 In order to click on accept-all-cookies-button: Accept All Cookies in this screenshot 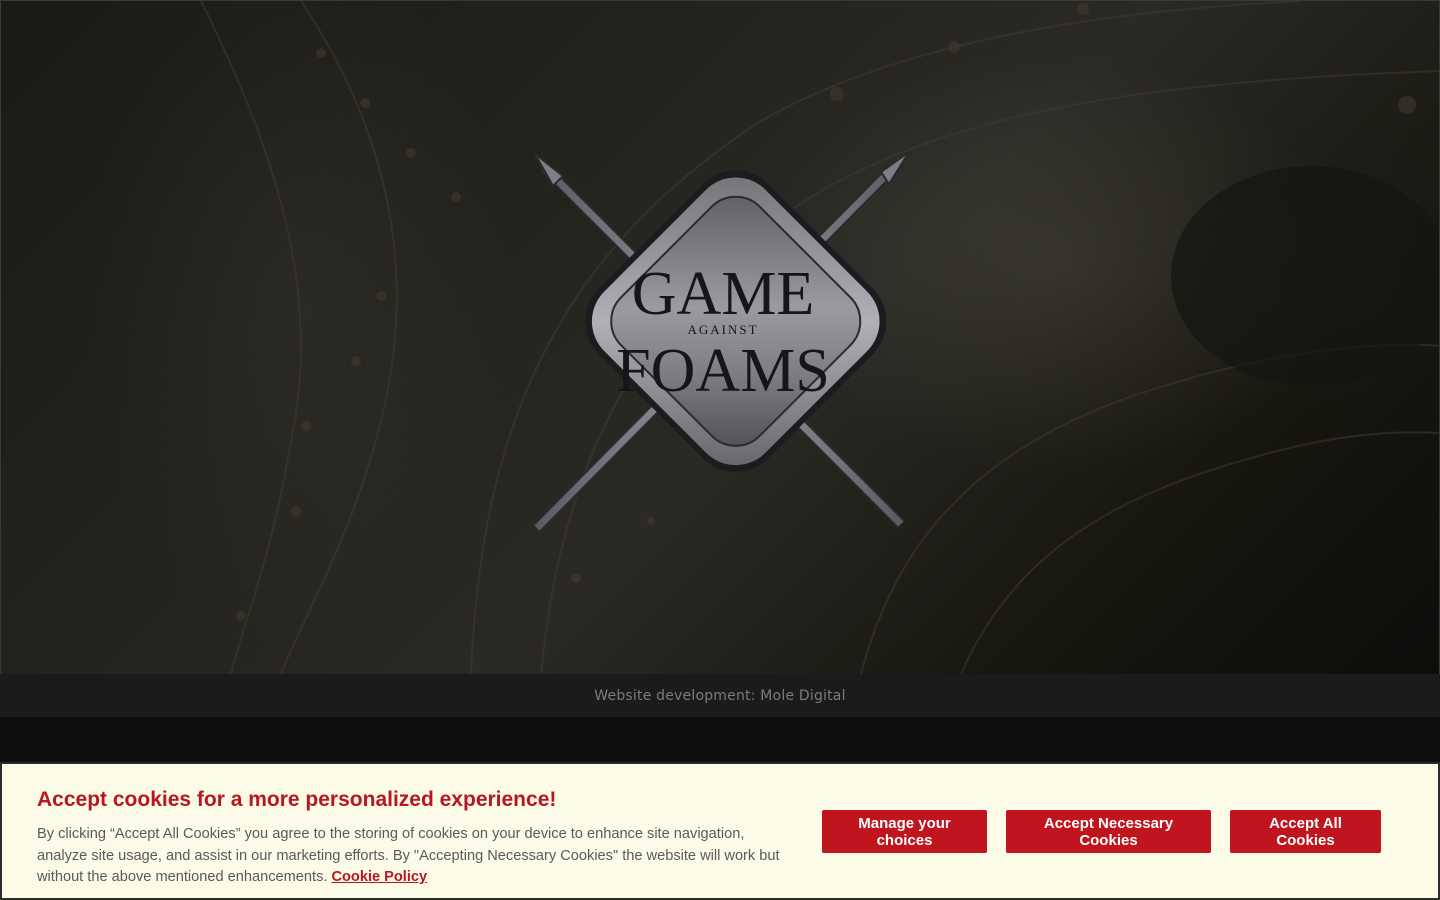, I will do `click(1305, 831)`.